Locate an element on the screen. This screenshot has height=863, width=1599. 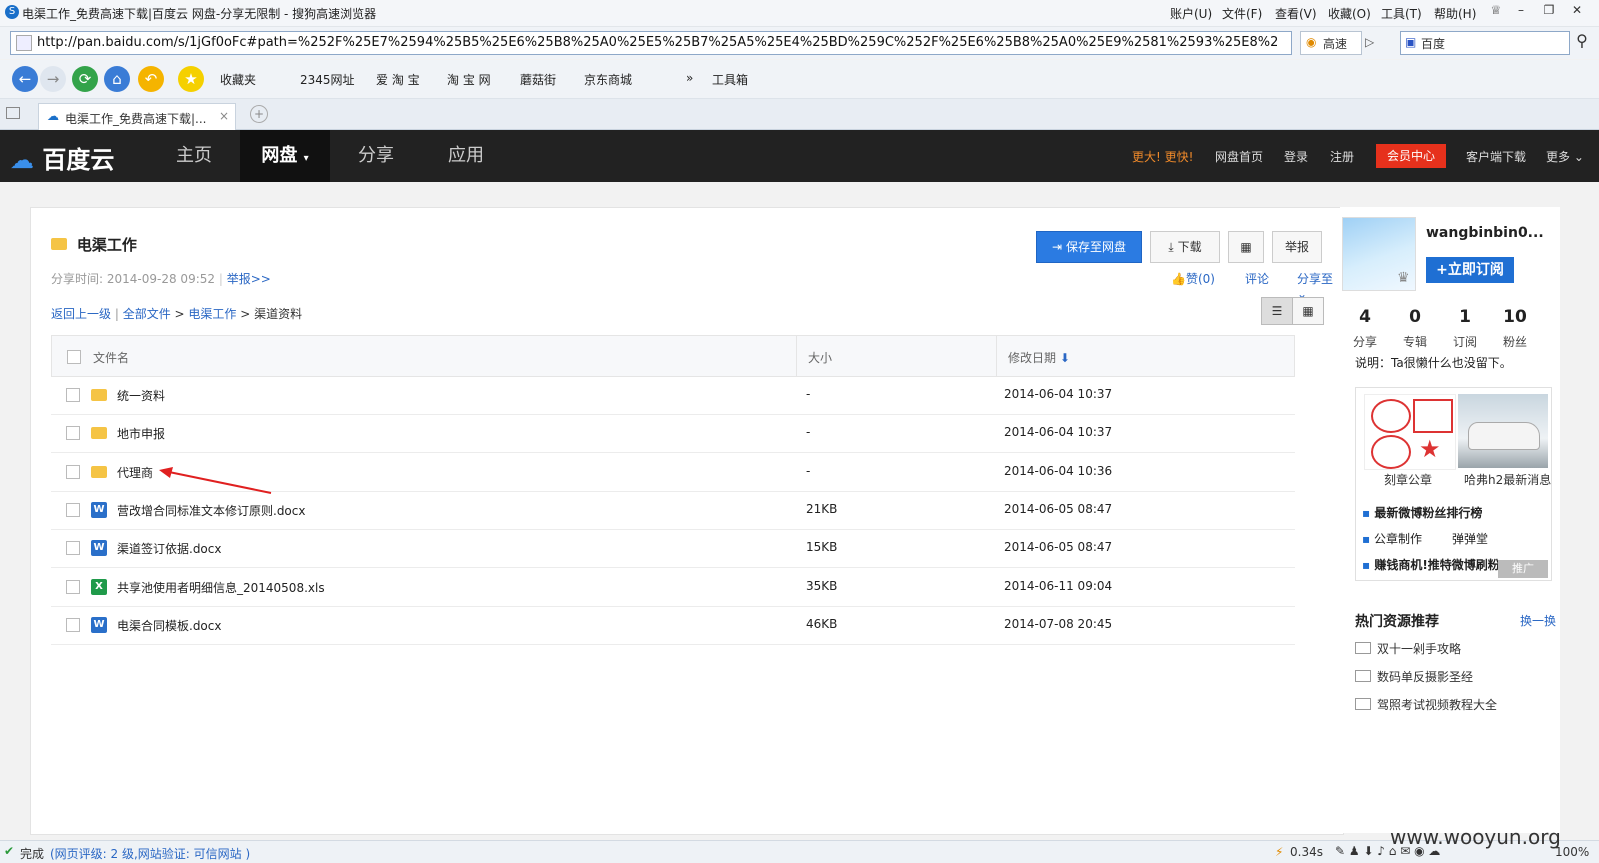
fav-folder: 收藏夹 is located at coordinates (238, 79).